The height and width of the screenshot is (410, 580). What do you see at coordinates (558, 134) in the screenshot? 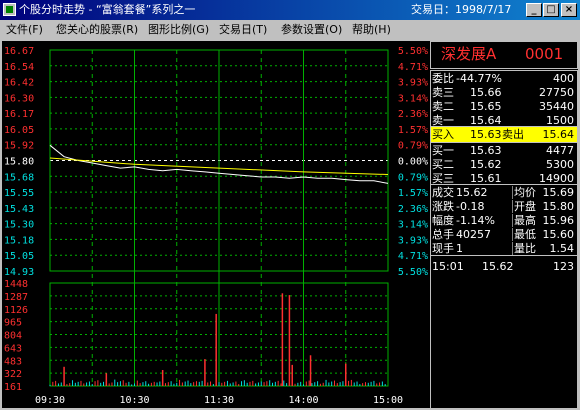
I see `sell-out-price: 15.64` at bounding box center [558, 134].